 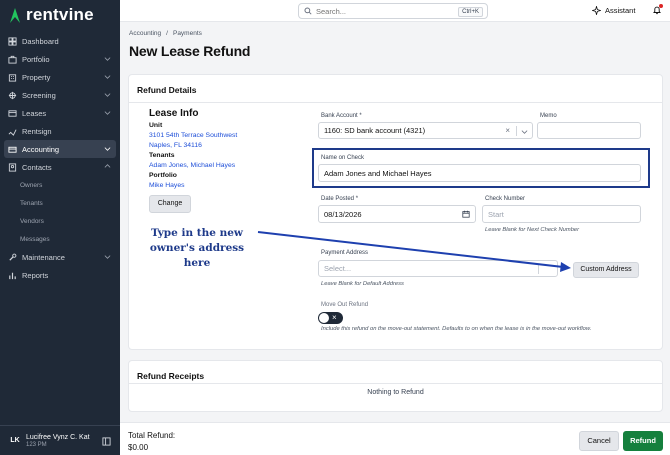 What do you see at coordinates (152, 435) in the screenshot?
I see `total-refund-label: Total Refund:` at bounding box center [152, 435].